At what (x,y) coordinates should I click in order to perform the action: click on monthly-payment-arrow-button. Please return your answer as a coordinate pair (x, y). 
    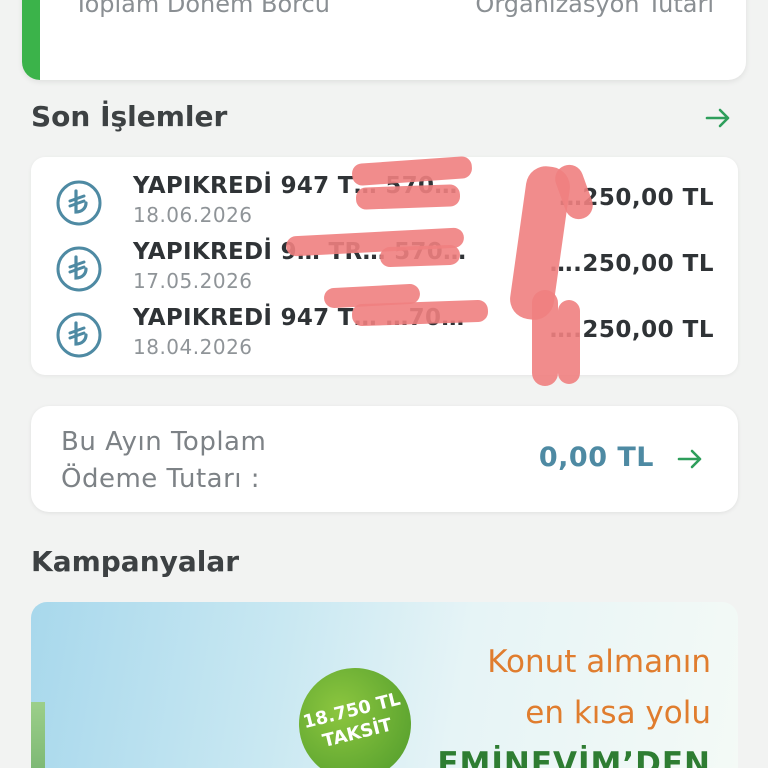
    Looking at the image, I should click on (690, 459).